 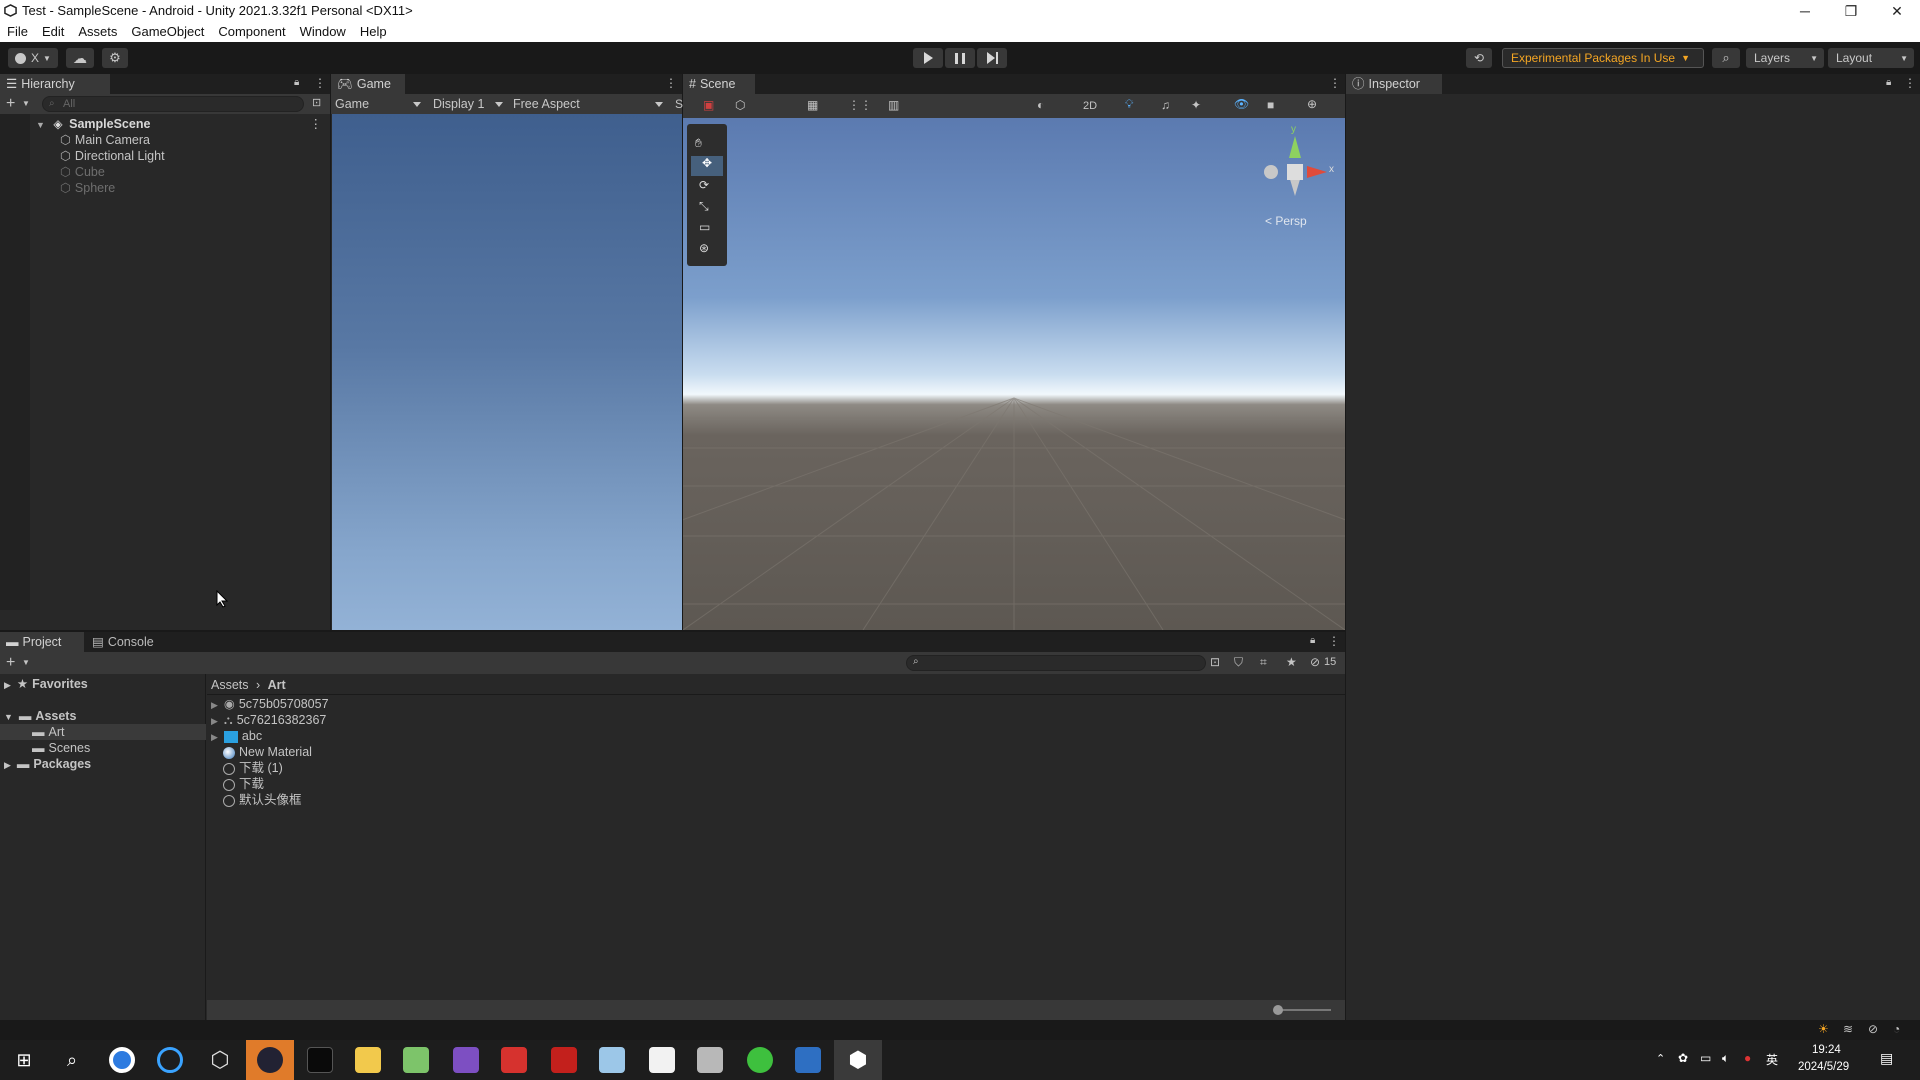 What do you see at coordinates (514, 1060) in the screenshot?
I see `taskbar-app-wps` at bounding box center [514, 1060].